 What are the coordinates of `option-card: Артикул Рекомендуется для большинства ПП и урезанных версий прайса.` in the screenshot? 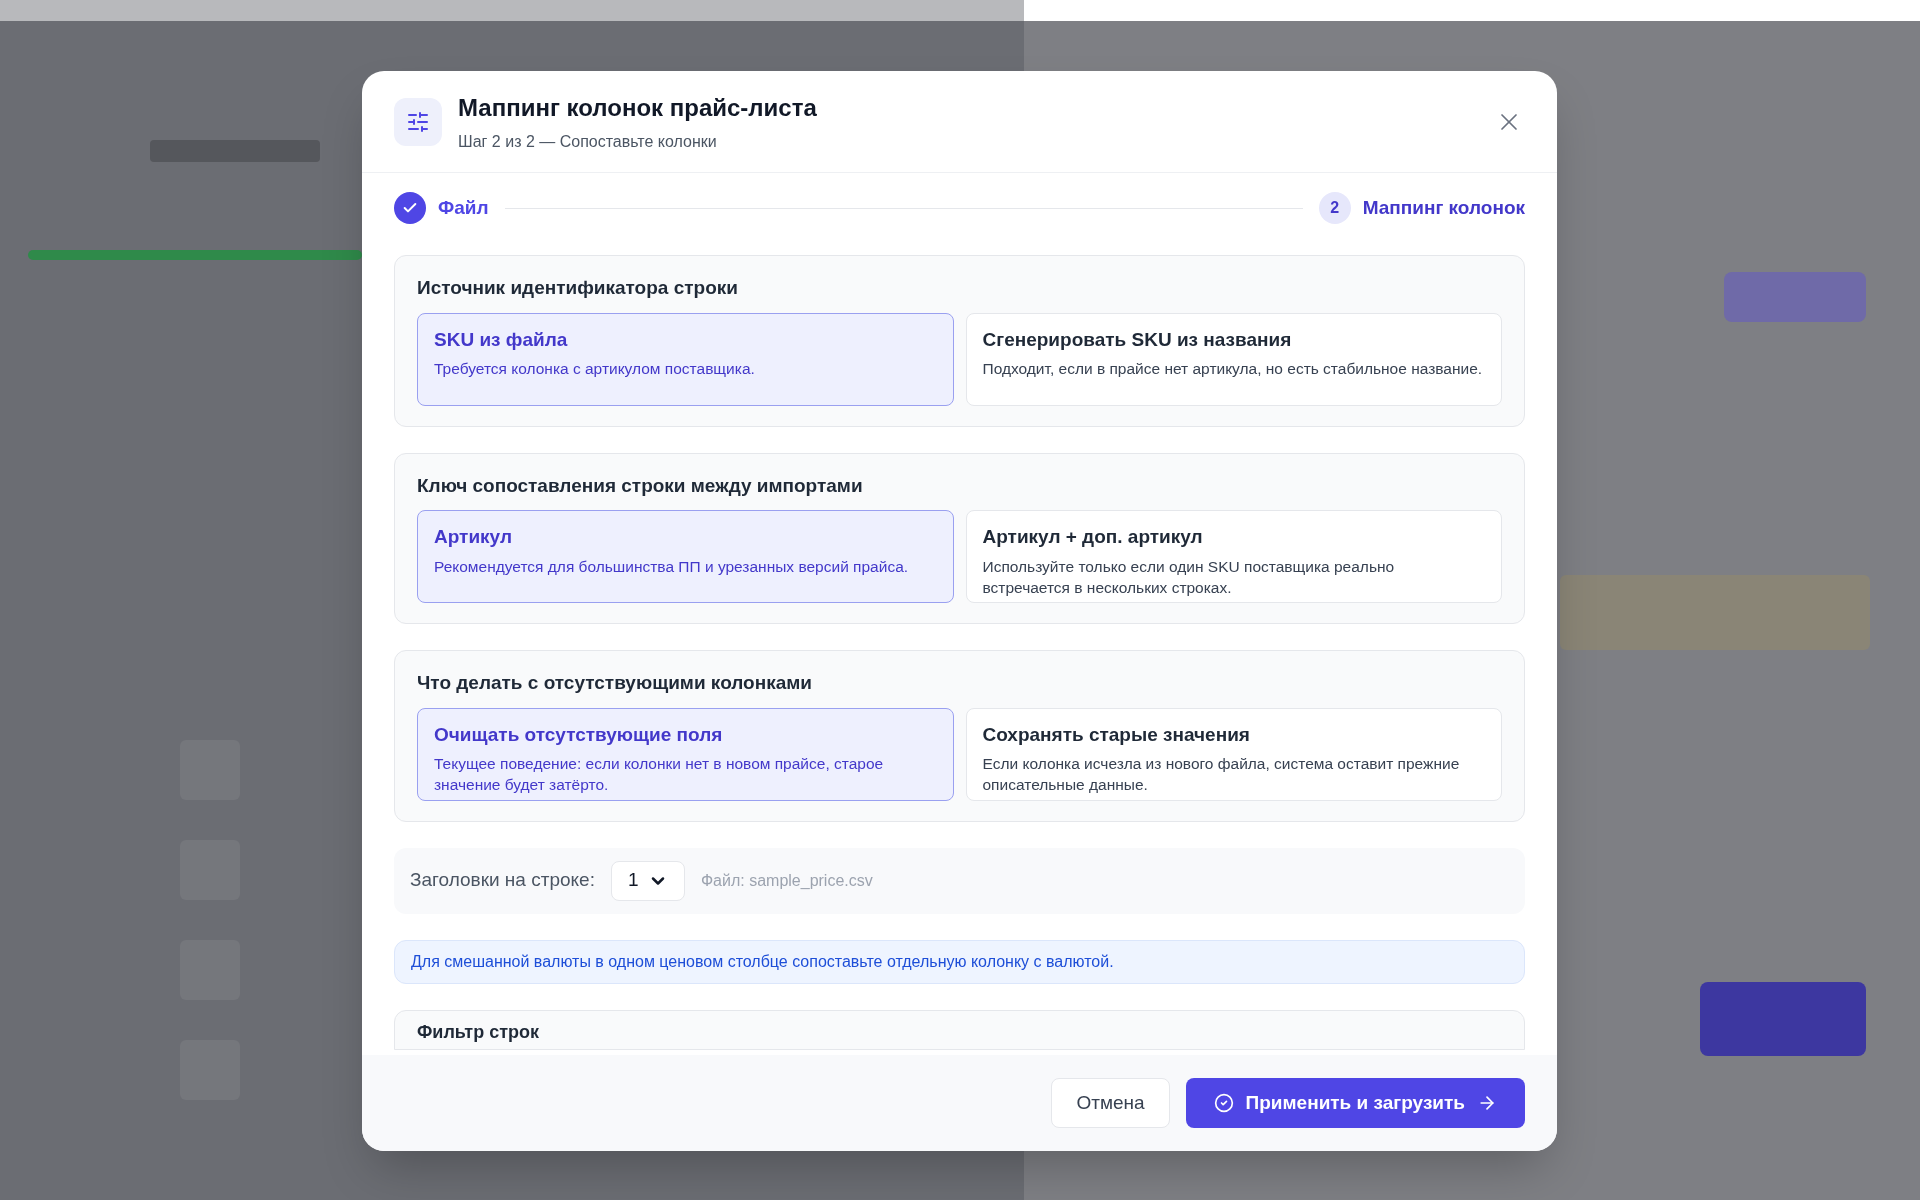 It's located at (685, 556).